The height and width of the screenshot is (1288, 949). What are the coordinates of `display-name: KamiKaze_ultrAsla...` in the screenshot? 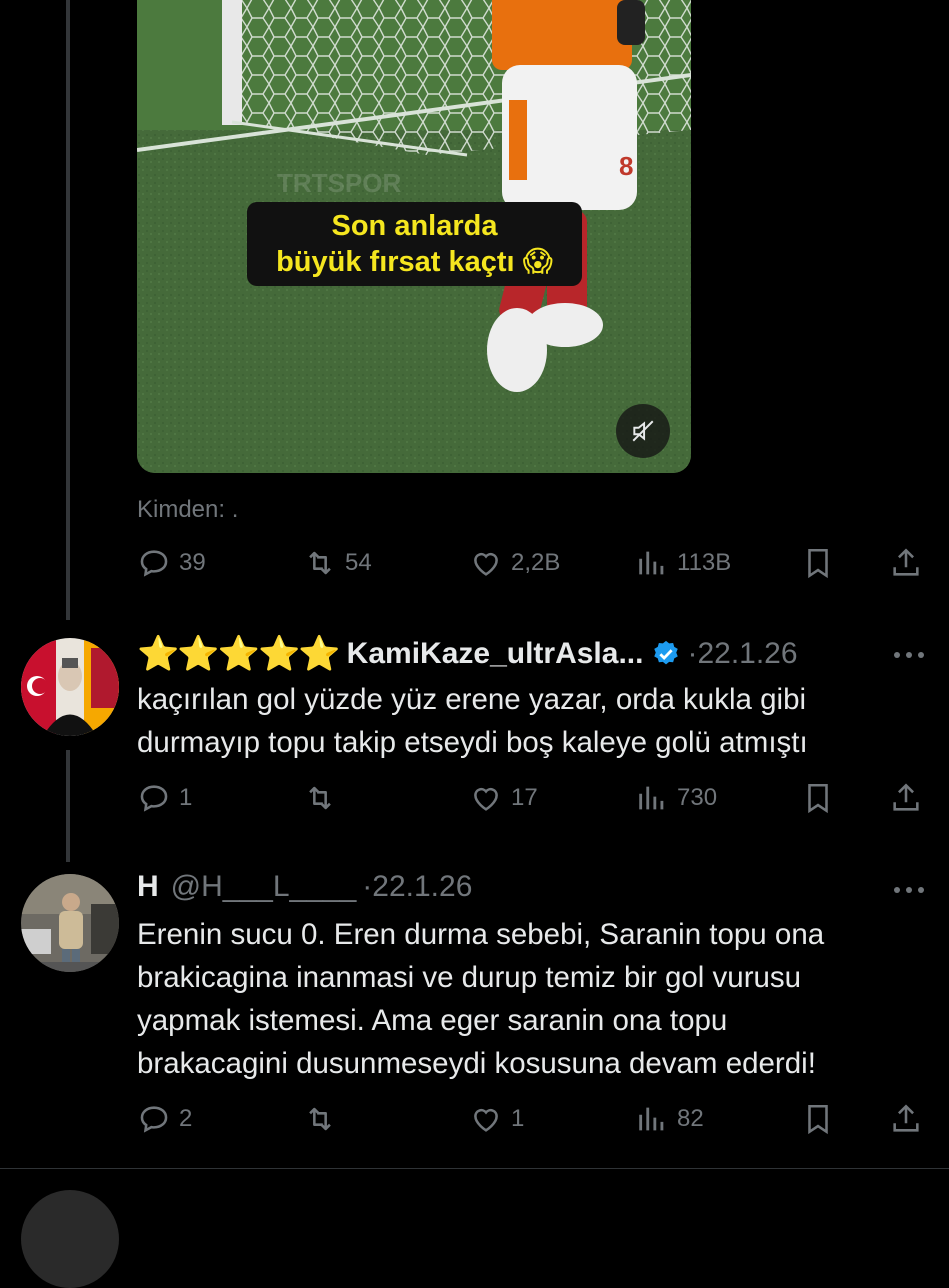 It's located at (495, 654).